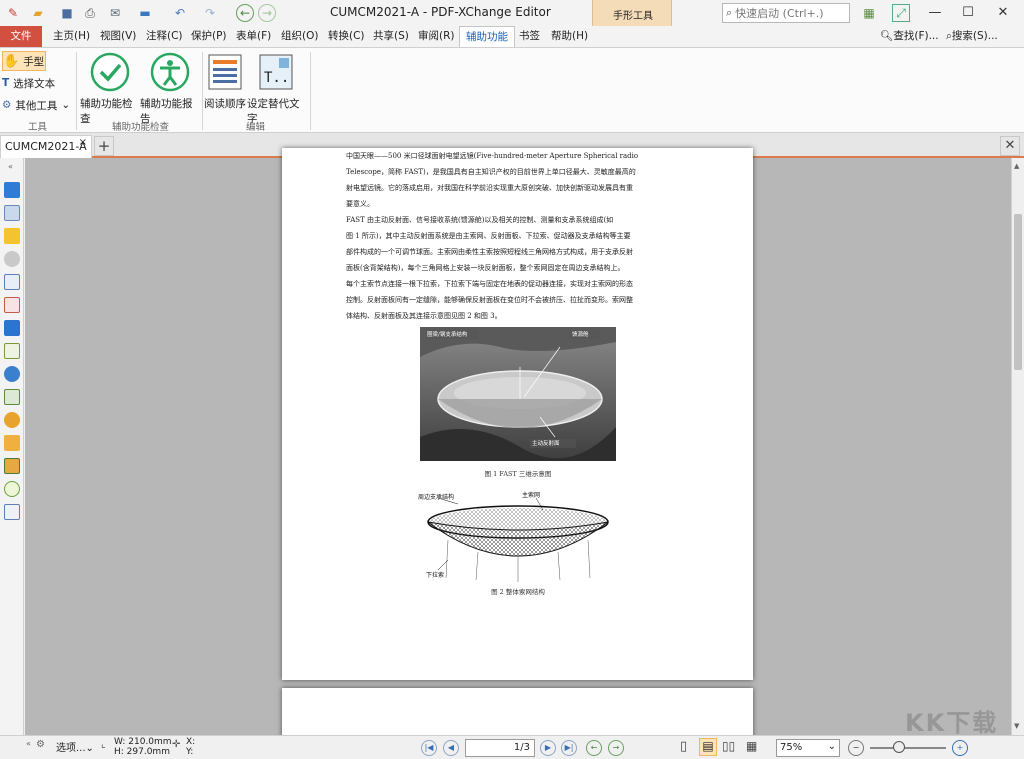 This screenshot has height=759, width=1024. What do you see at coordinates (5, 83) in the screenshot?
I see `text-cursor-icon: T` at bounding box center [5, 83].